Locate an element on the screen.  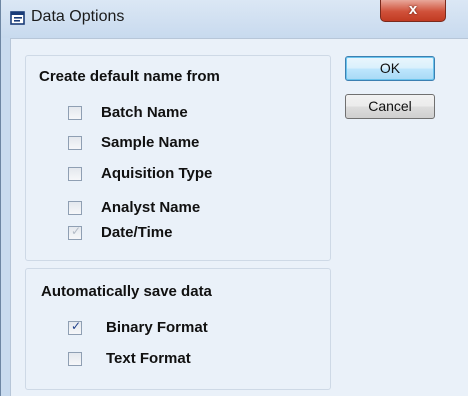
option-label: Analyst Name is located at coordinates (151, 207).